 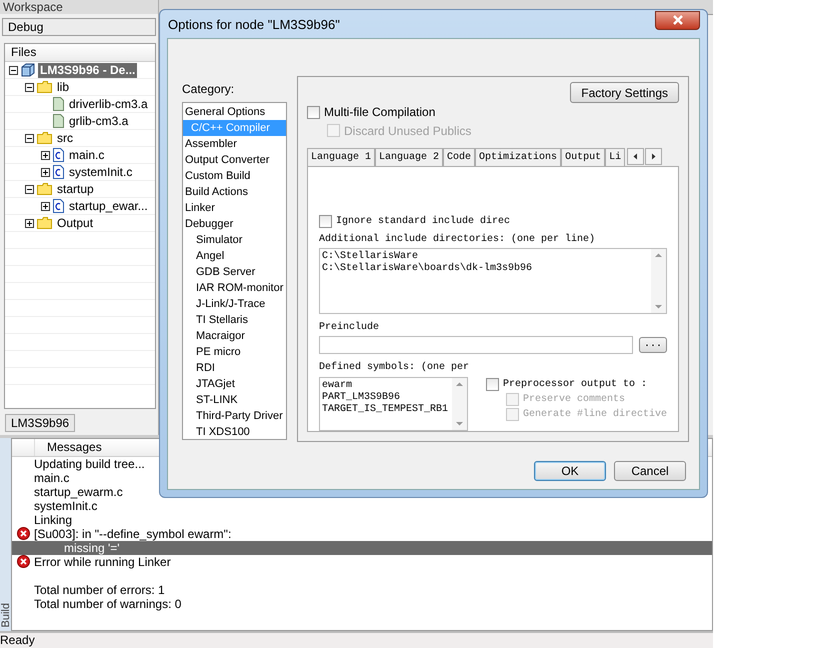 What do you see at coordinates (457, 240) in the screenshot?
I see `field-label: Additional include directories: (one per line)` at bounding box center [457, 240].